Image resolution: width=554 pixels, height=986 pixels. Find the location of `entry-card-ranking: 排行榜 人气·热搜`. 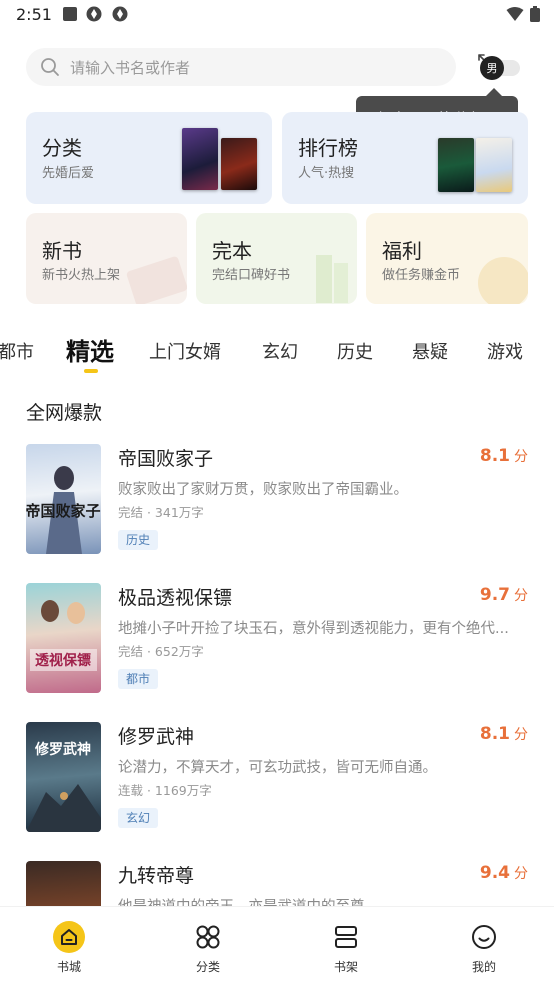

entry-card-ranking: 排行榜 人气·热搜 is located at coordinates (405, 158).